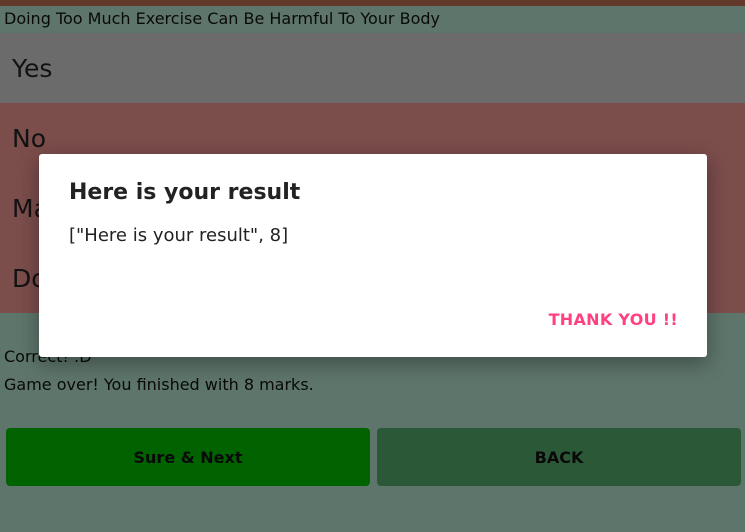  Describe the element at coordinates (179, 235) in the screenshot. I see `dialog-message: ["Here is your result", 8]` at that location.